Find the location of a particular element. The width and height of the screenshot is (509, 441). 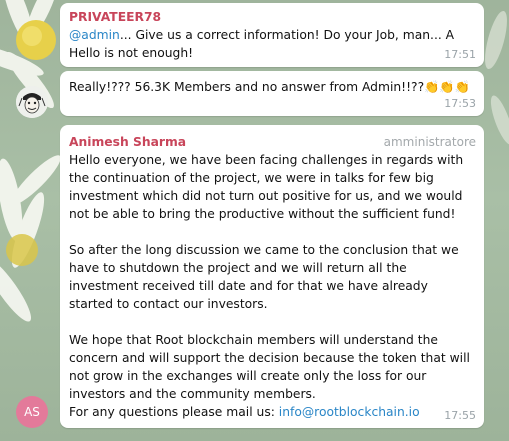

message-time: 17:51 is located at coordinates (460, 54).